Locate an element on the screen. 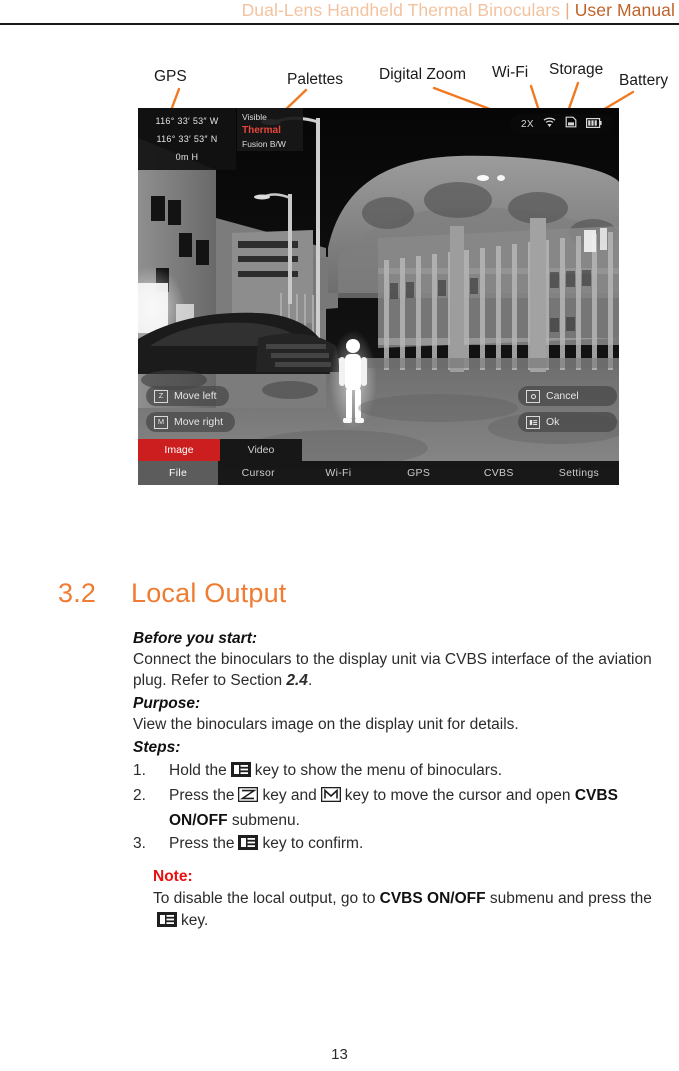  status-bar: 2X is located at coordinates (561, 124).